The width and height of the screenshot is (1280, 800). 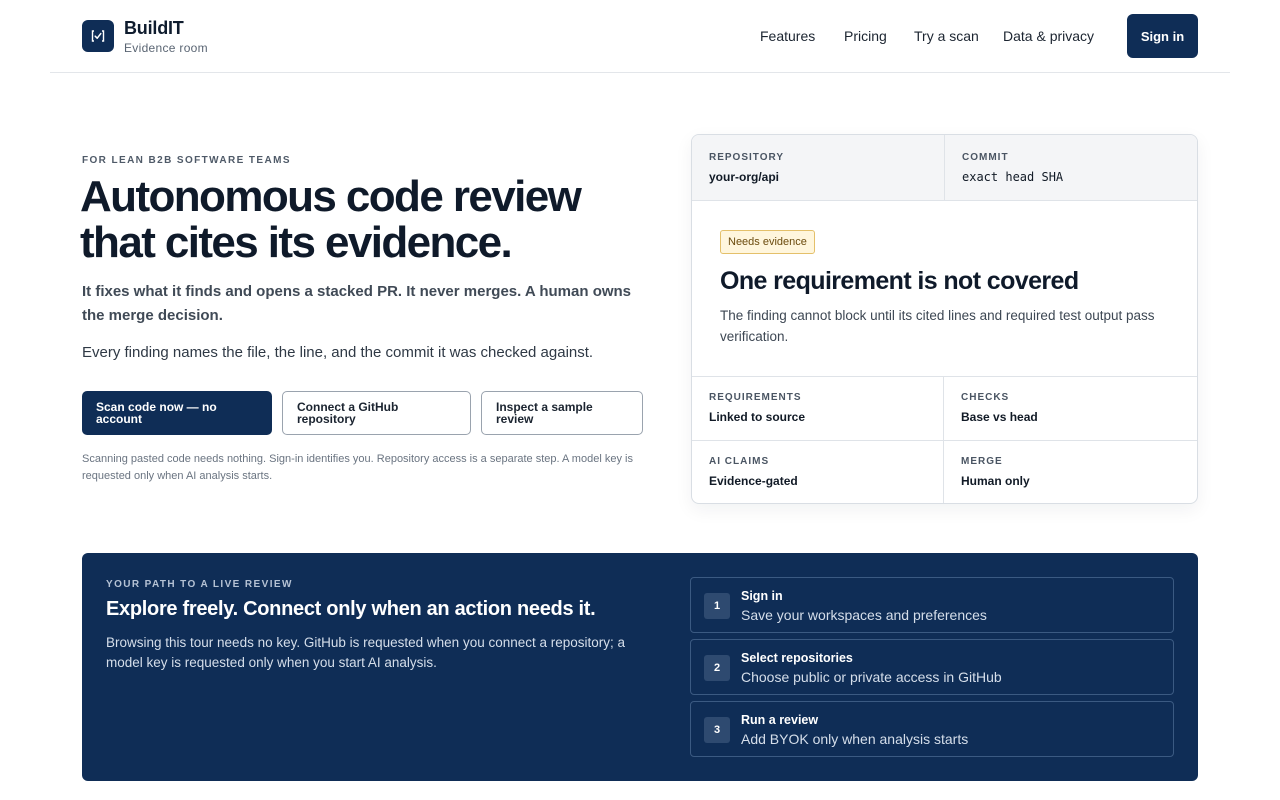 I want to click on band-eyebrow: YOUR PATH TO A LIVE REVIEW, so click(x=199, y=584).